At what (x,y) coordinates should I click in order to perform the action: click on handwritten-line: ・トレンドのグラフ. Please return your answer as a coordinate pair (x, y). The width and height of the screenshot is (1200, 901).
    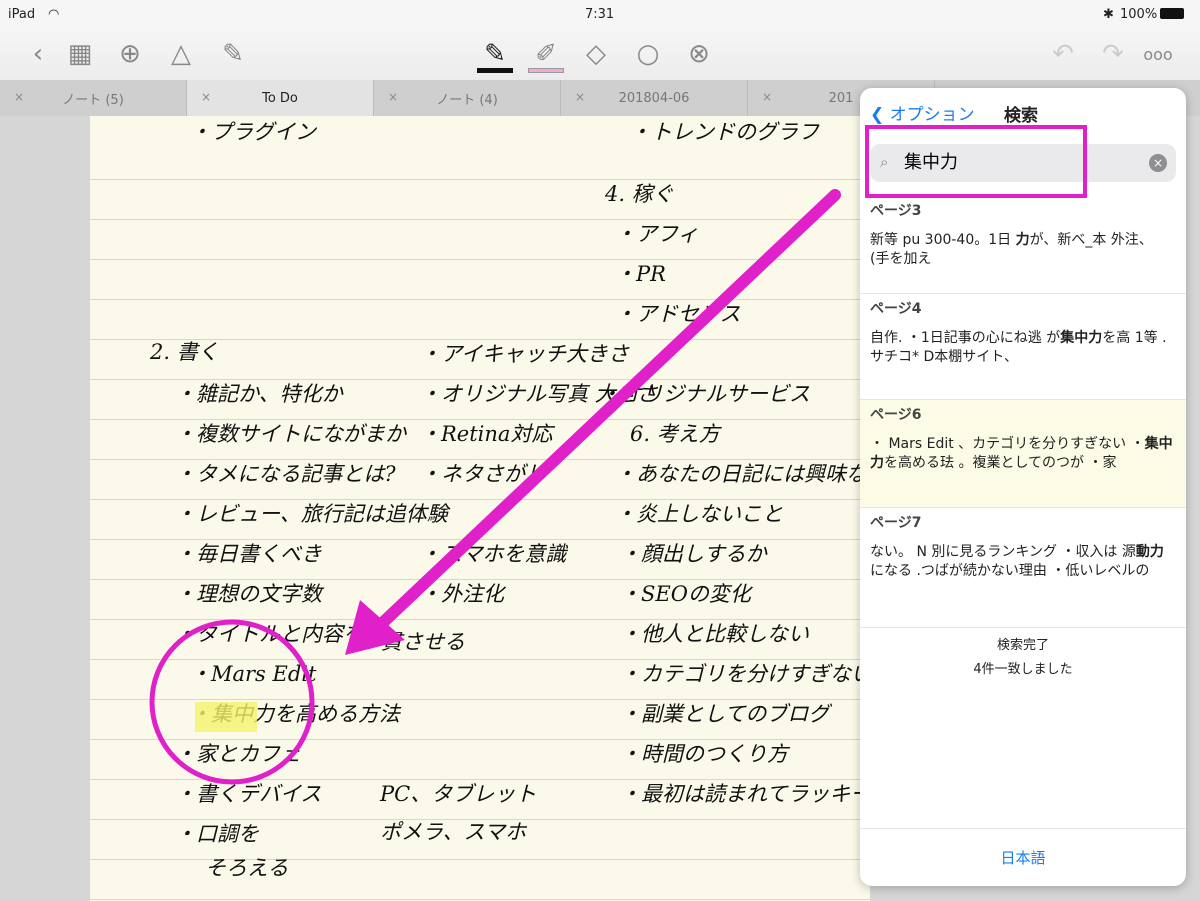
    Looking at the image, I should click on (724, 132).